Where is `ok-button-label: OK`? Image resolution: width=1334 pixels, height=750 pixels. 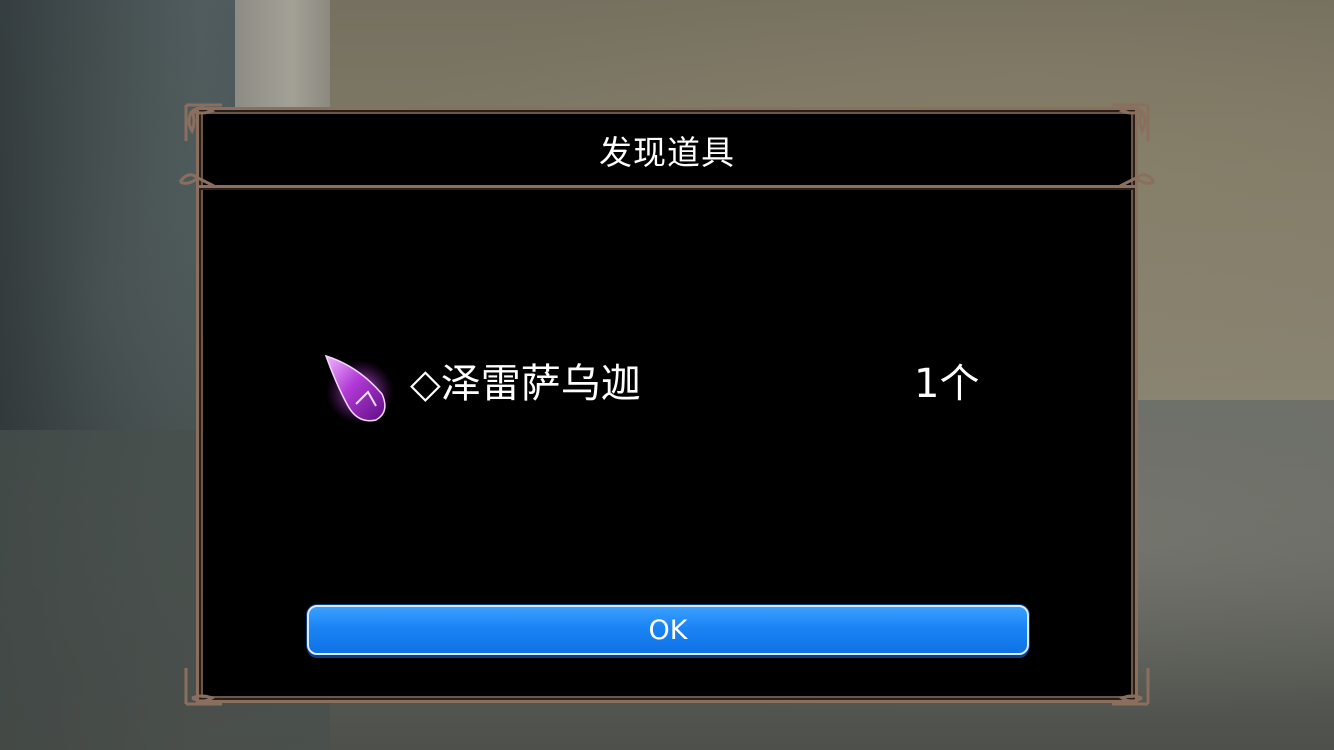
ok-button-label: OK is located at coordinates (668, 630).